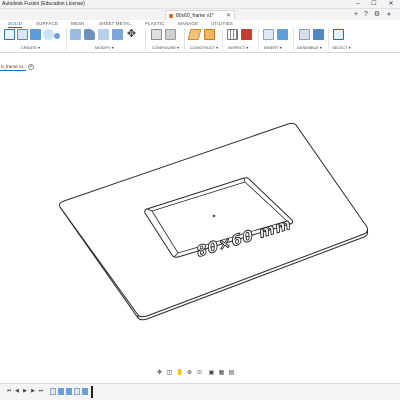 The image size is (400, 400). What do you see at coordinates (30, 47) in the screenshot?
I see `create-menu: CREATE ▾` at bounding box center [30, 47].